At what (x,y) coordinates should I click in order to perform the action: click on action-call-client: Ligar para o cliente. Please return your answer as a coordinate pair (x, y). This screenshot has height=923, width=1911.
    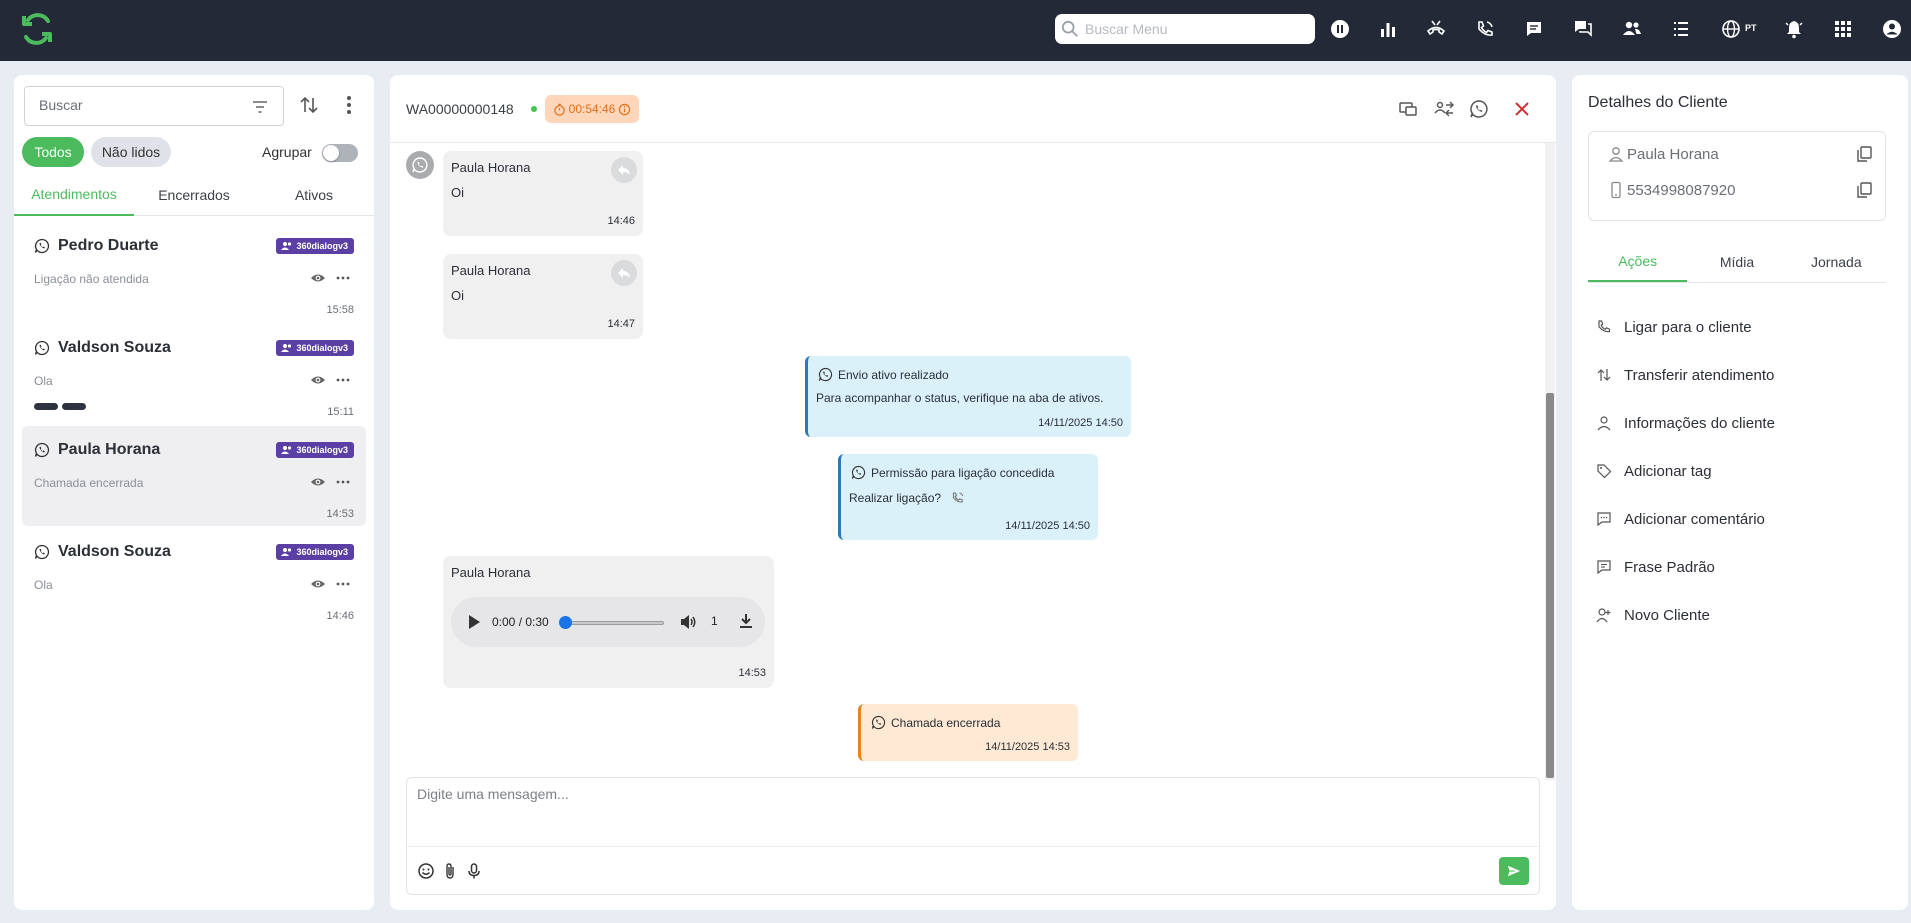
    Looking at the image, I should click on (1741, 327).